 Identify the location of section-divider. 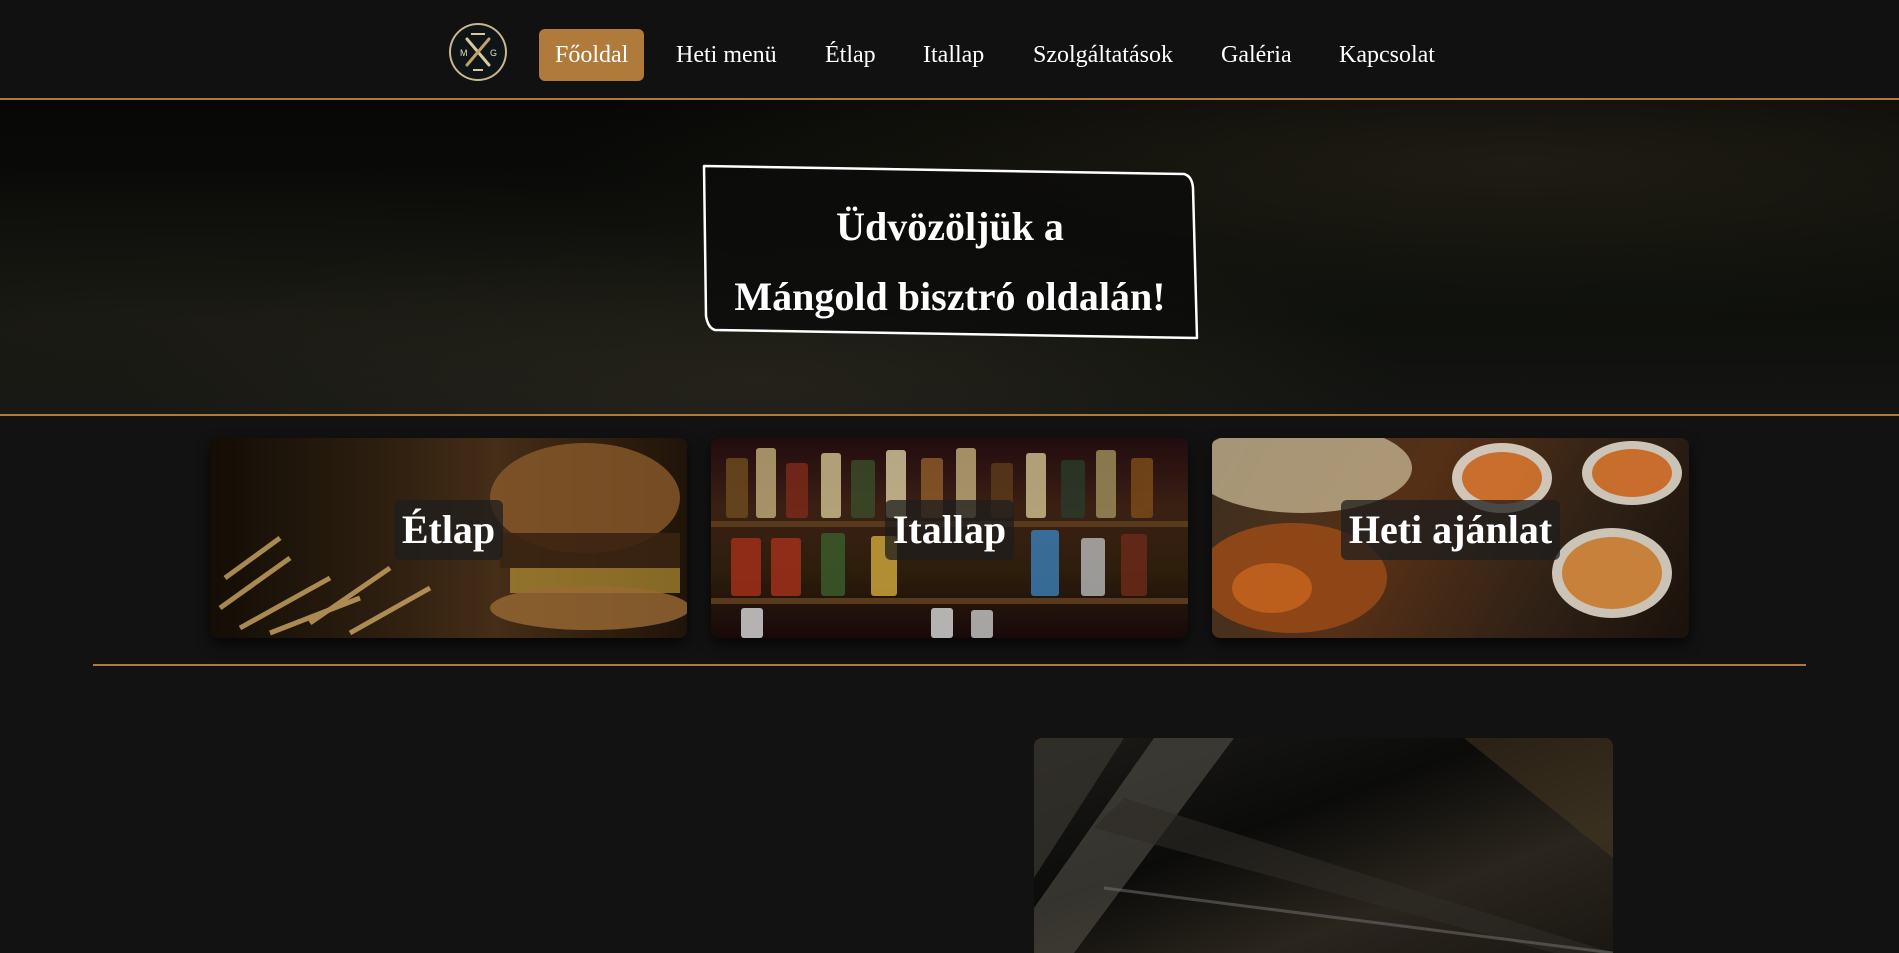
(949, 665).